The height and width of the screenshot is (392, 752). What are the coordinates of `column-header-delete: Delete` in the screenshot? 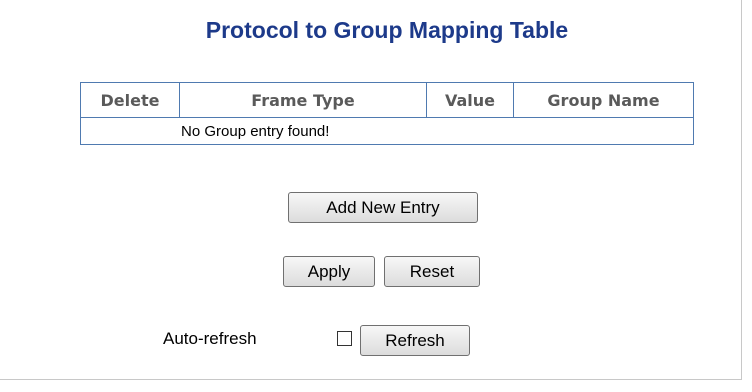 It's located at (130, 100).